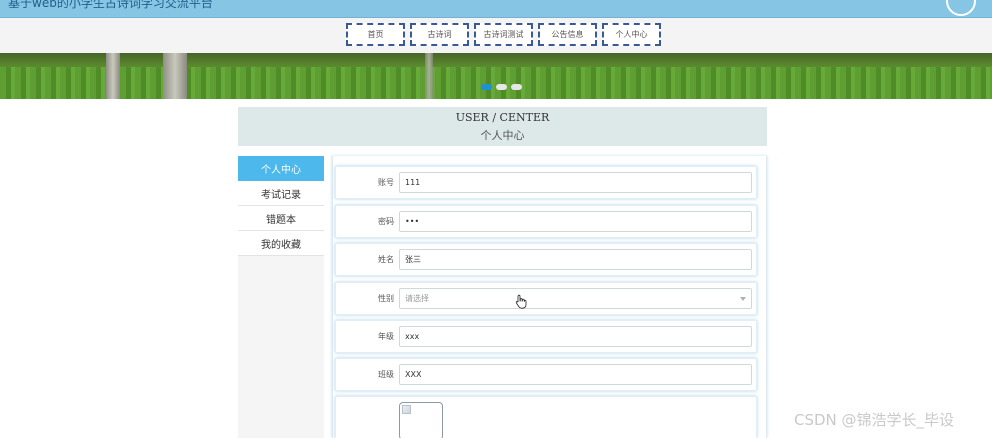  I want to click on page-title-en: USER / CENTER, so click(502, 117).